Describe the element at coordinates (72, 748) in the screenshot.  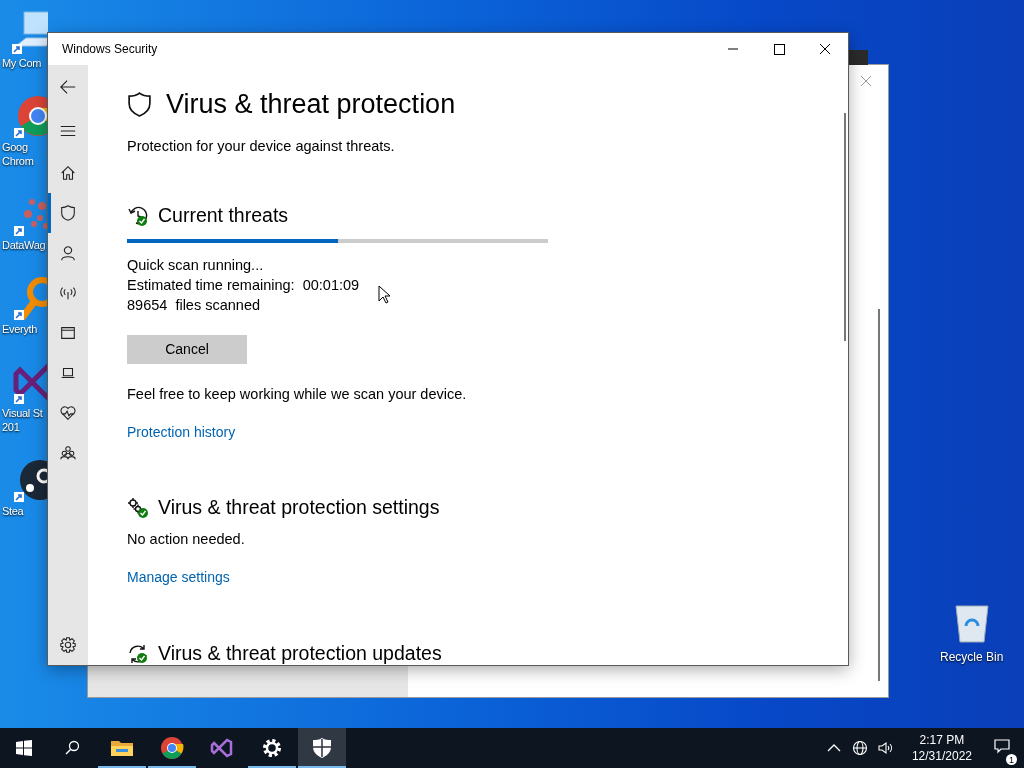
I see `search-icon` at that location.